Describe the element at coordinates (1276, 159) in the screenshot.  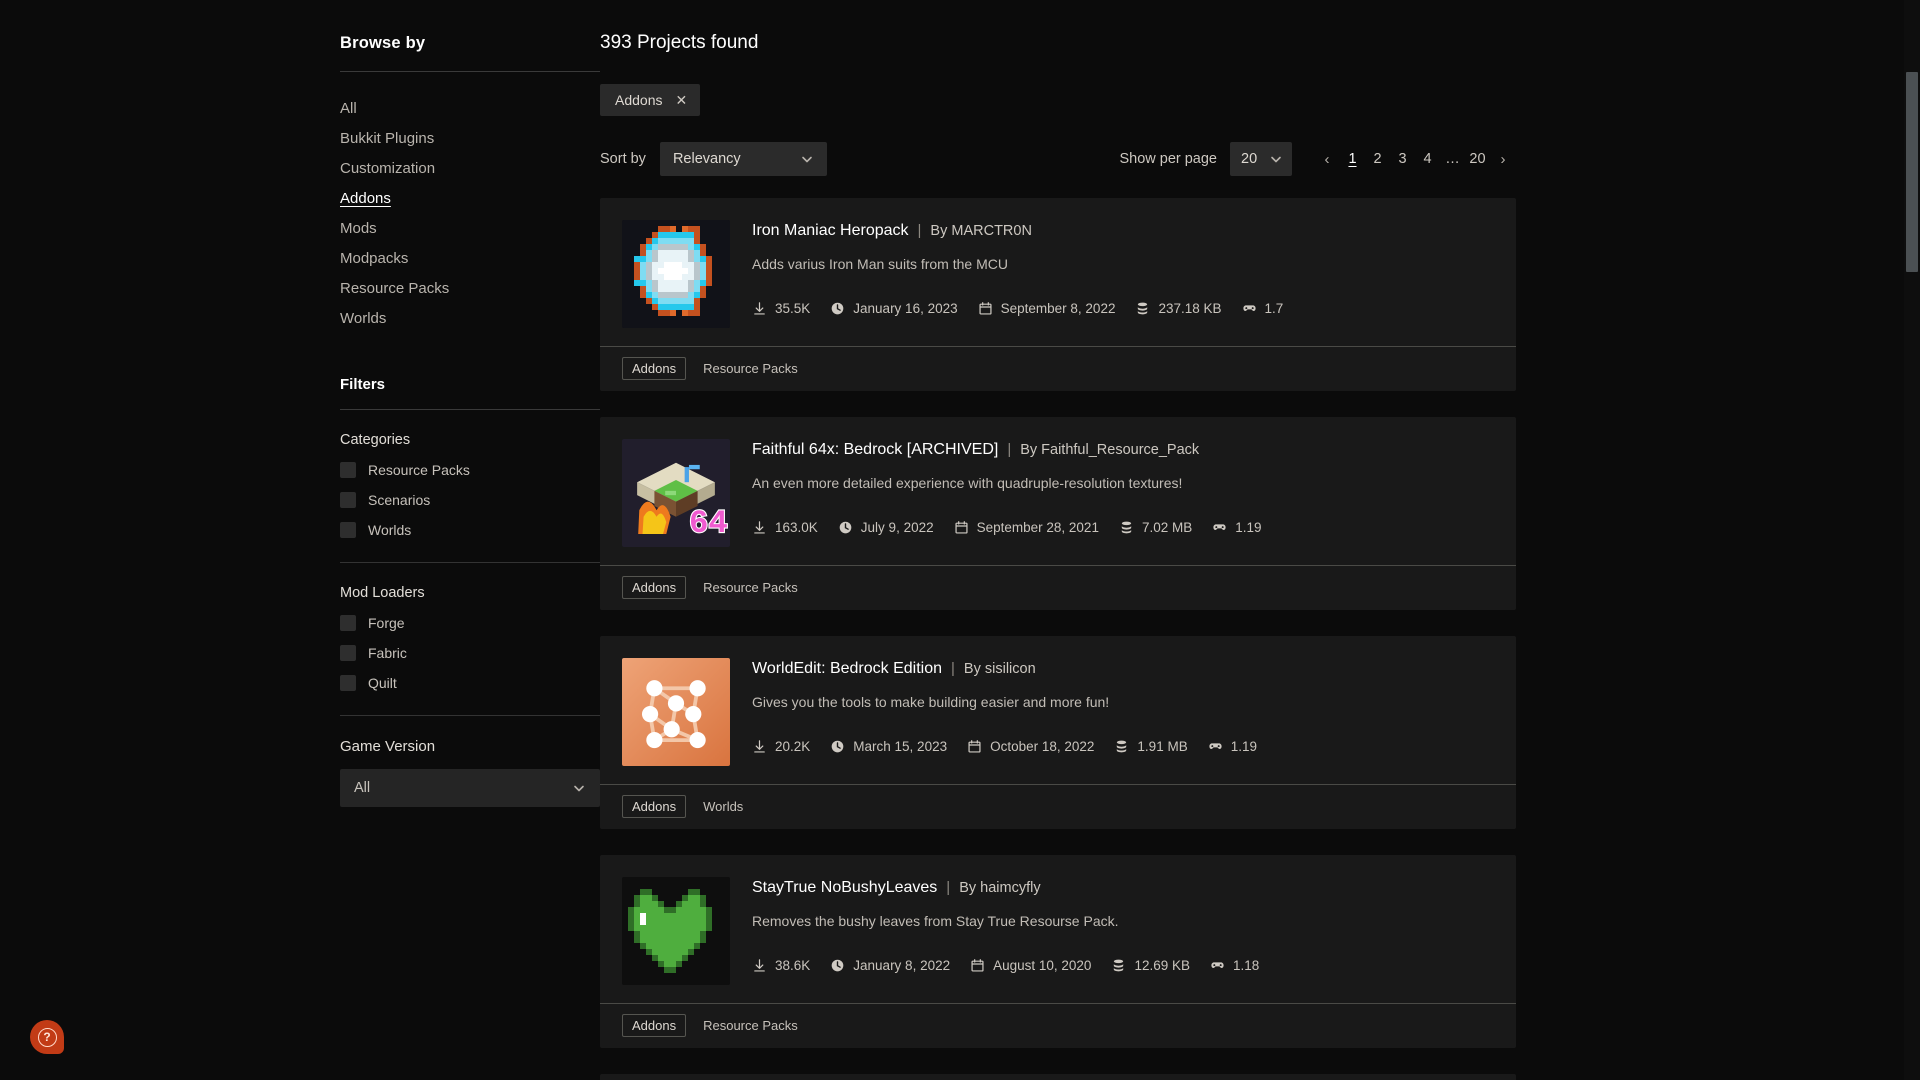
I see `chevron-down-icon` at that location.